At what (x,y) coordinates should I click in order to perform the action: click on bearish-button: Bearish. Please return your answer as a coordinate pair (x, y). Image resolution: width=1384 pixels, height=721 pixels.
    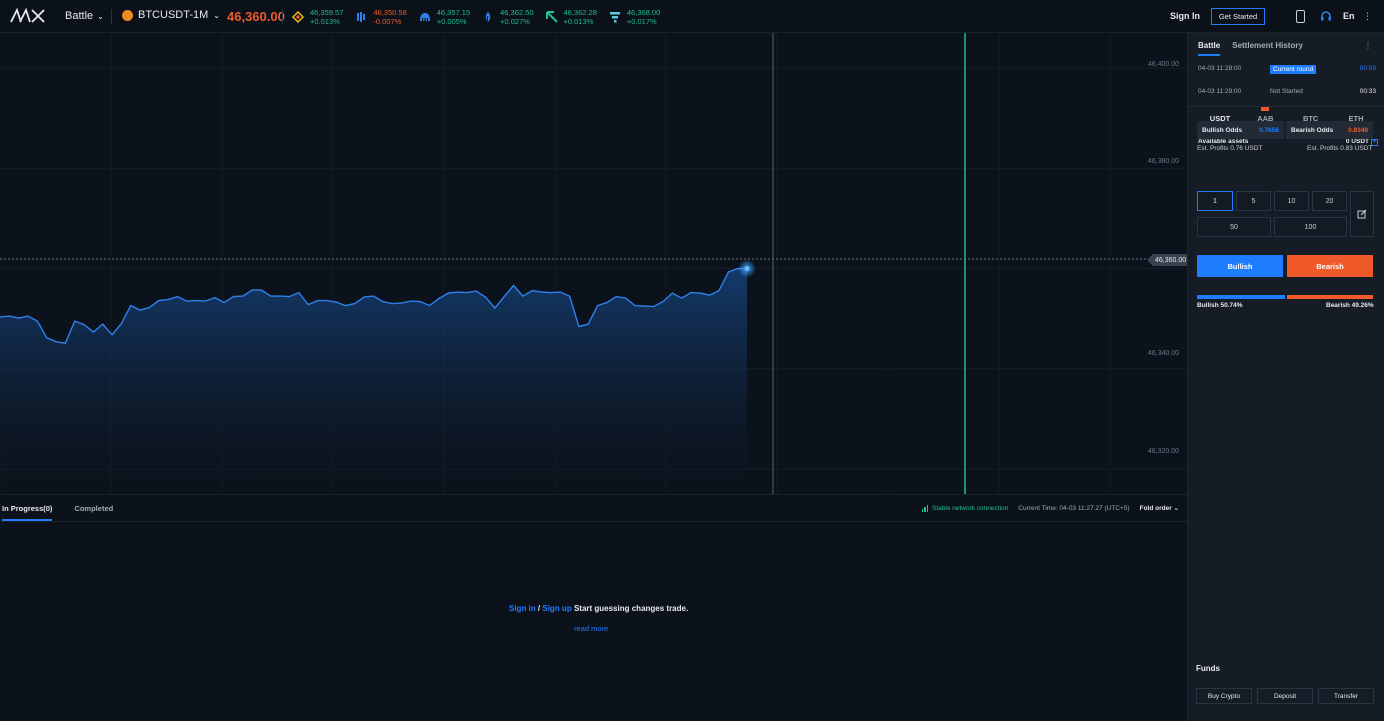
    Looking at the image, I should click on (1330, 266).